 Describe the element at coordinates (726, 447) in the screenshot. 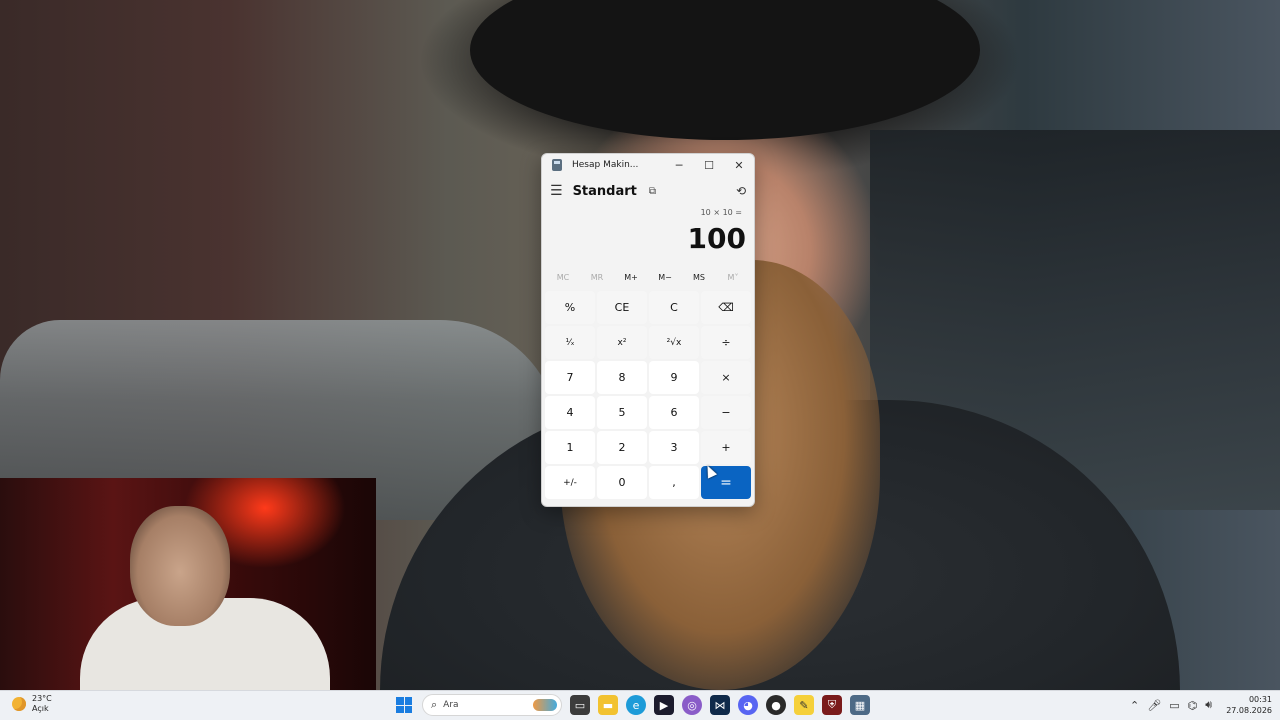

I see `add-key: +` at that location.